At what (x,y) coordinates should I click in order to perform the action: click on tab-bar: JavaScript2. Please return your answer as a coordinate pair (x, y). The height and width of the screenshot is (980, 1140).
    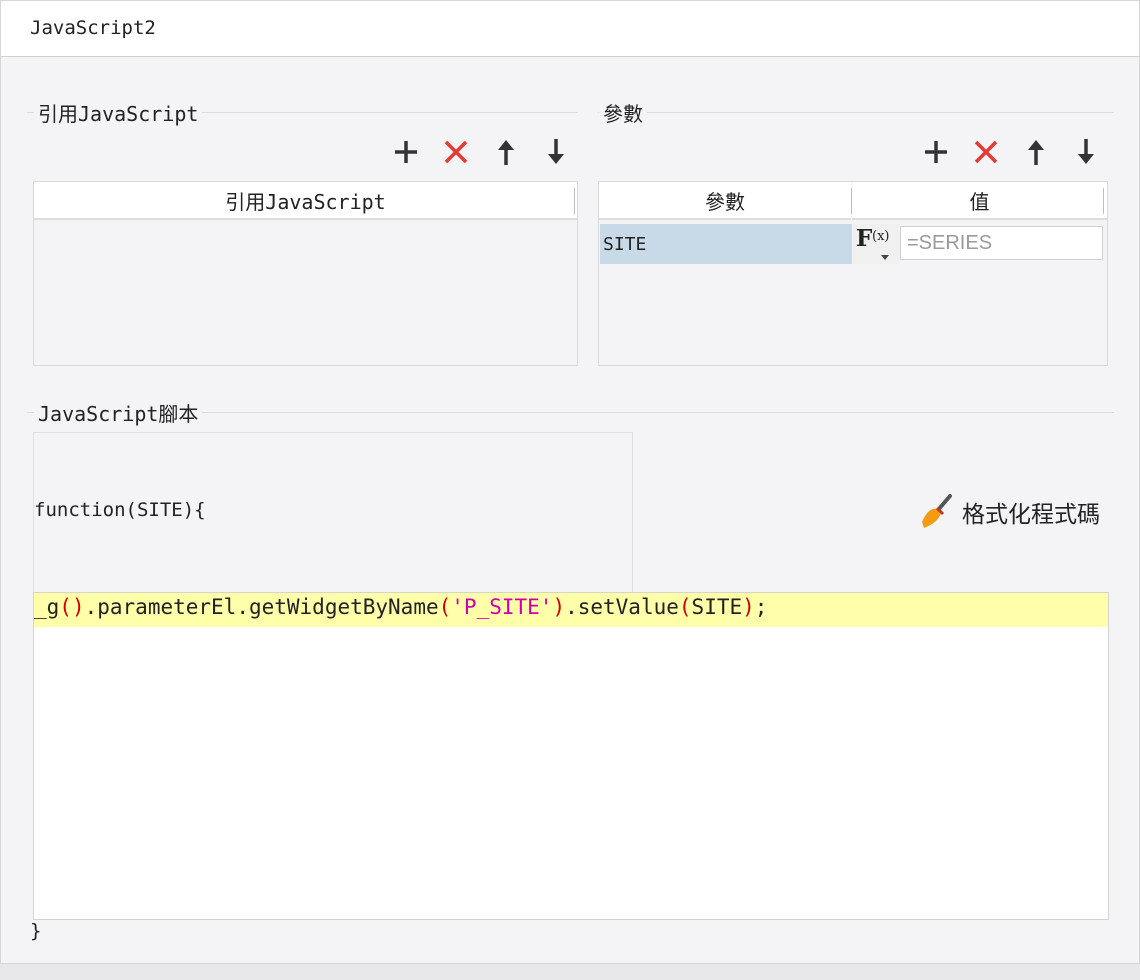
    Looking at the image, I should click on (570, 29).